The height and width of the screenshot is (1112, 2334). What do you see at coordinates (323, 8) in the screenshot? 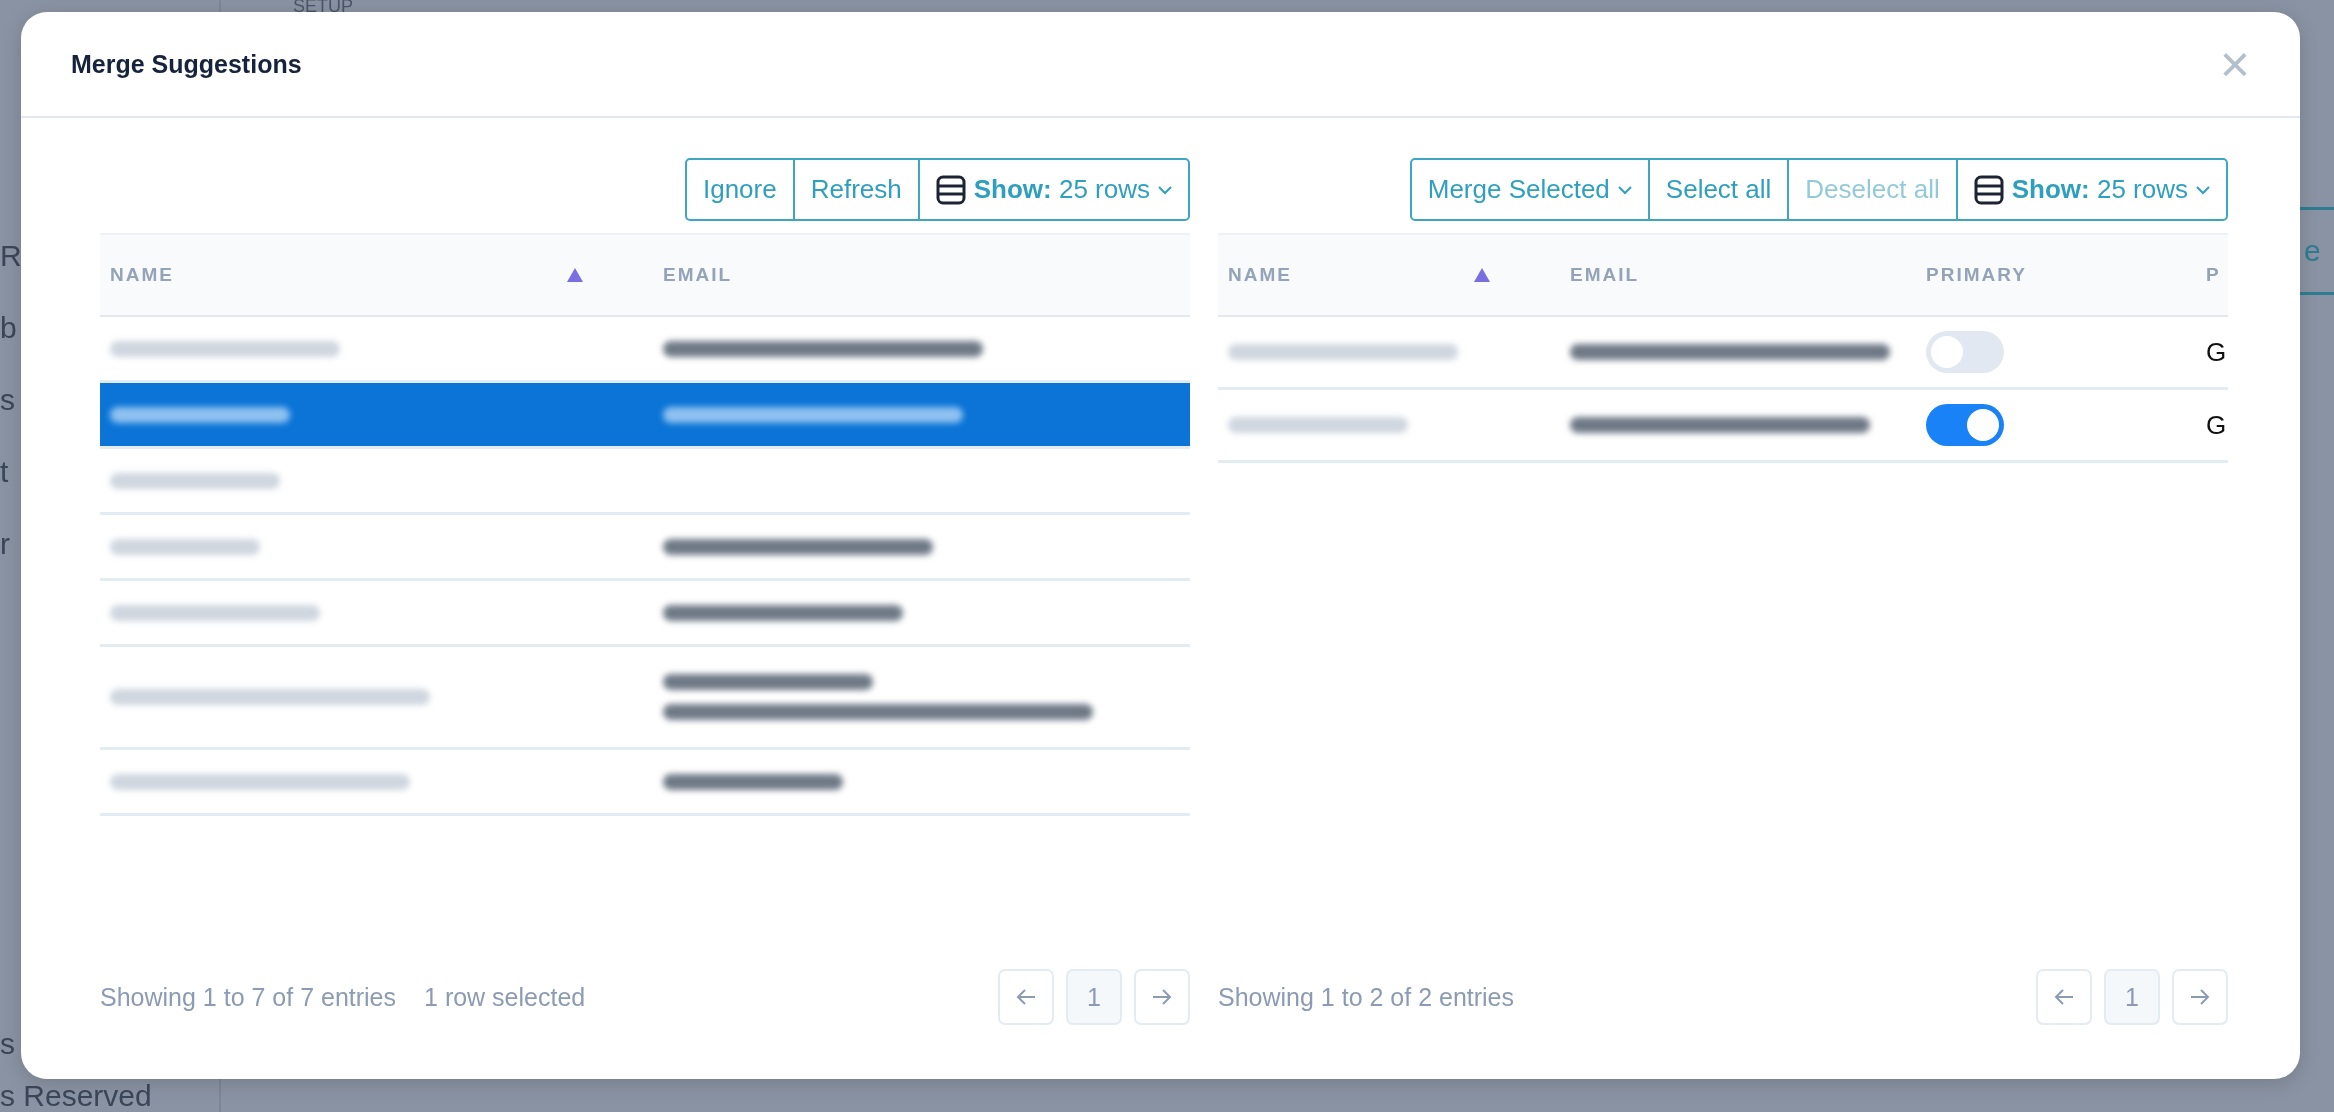
I see `section-label: SETUP` at bounding box center [323, 8].